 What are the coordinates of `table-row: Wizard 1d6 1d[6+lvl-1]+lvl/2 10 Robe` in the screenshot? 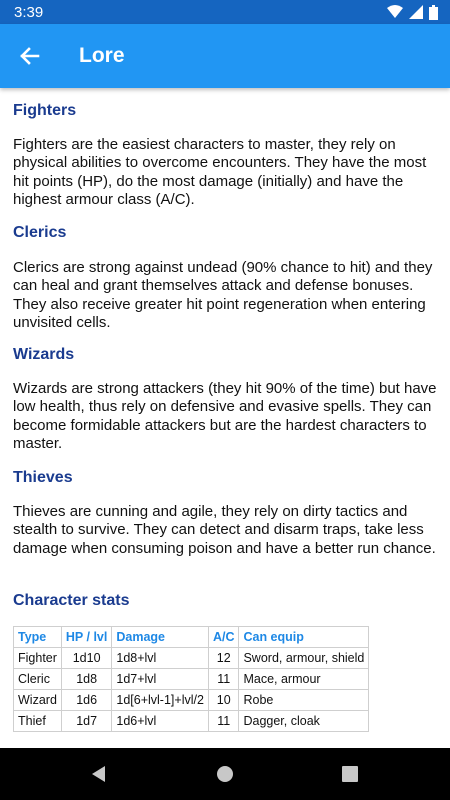 It's located at (191, 700).